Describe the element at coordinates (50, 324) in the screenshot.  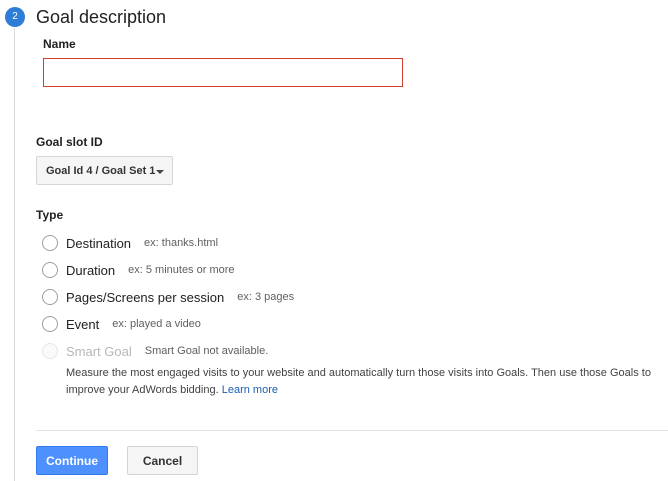
I see `radio-event` at that location.